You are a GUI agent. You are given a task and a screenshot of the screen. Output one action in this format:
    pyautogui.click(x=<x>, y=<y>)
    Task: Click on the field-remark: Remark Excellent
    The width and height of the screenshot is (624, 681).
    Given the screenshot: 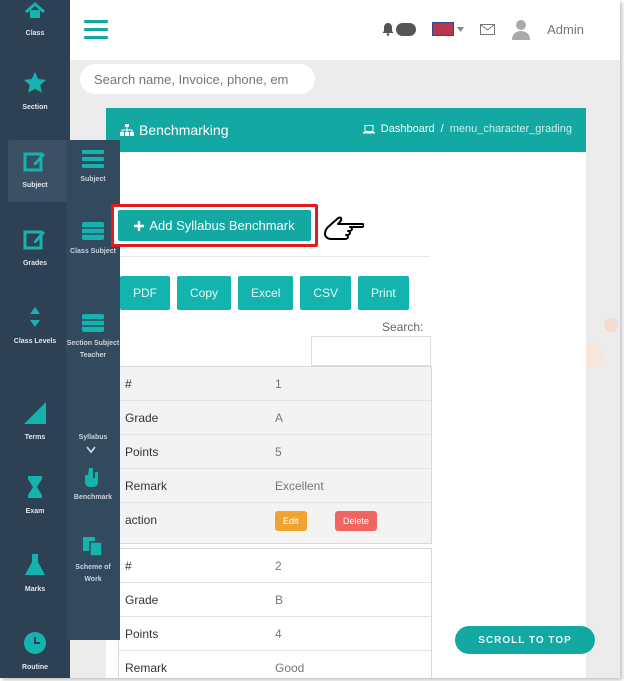 What is the action you would take?
    pyautogui.click(x=275, y=486)
    